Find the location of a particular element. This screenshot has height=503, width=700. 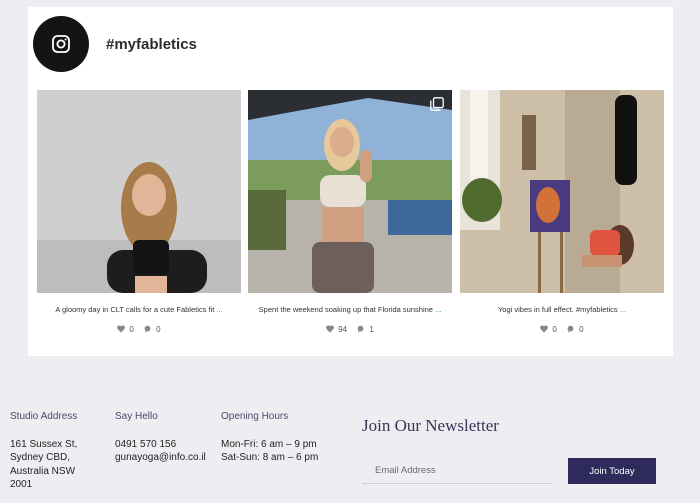

comments-count: 1 is located at coordinates (371, 329).